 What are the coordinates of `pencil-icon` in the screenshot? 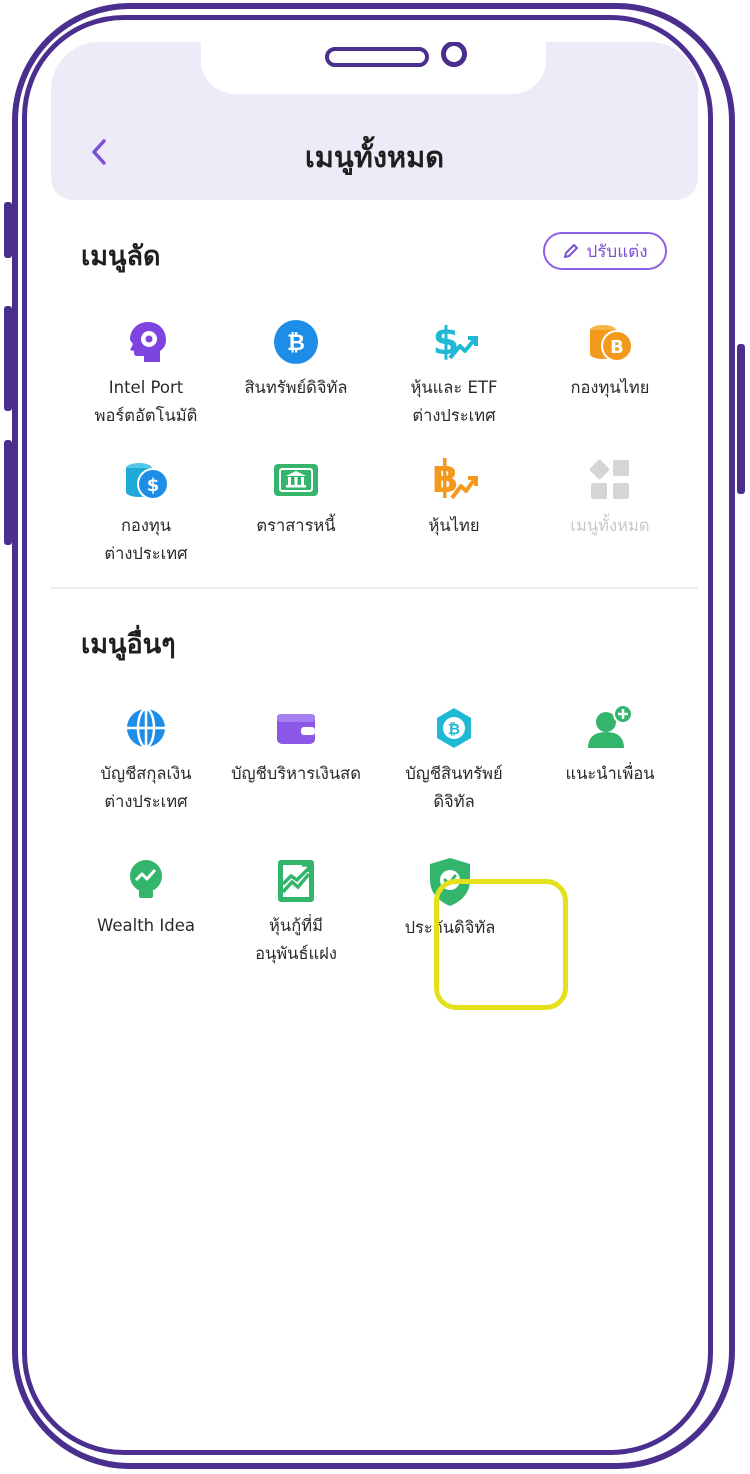 It's located at (571, 251).